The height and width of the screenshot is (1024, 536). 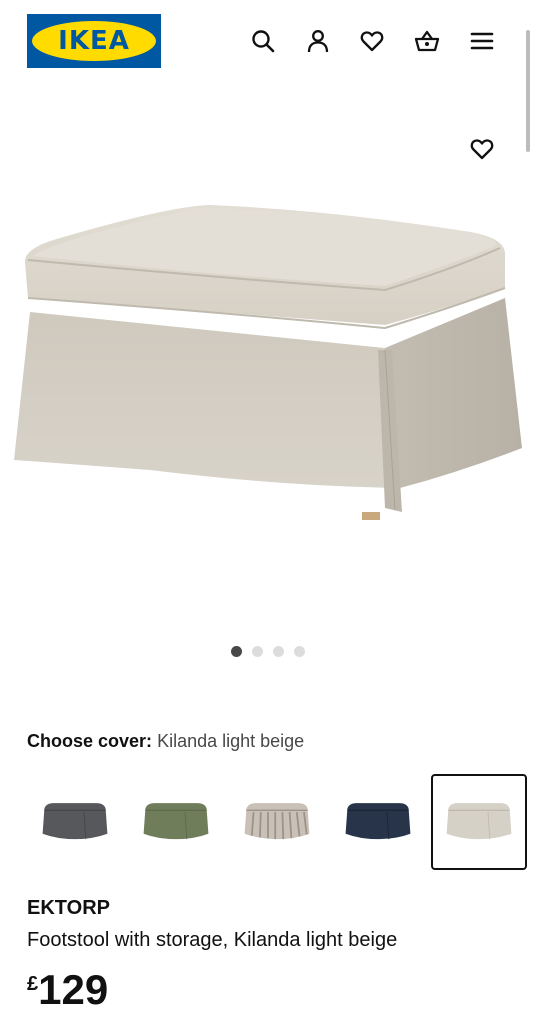 What do you see at coordinates (176, 822) in the screenshot?
I see `swatch-green` at bounding box center [176, 822].